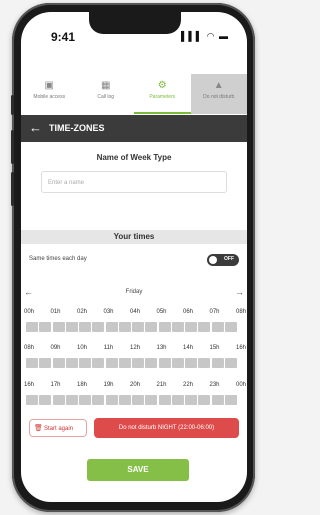 This screenshot has width=320, height=515. What do you see at coordinates (49, 94) in the screenshot?
I see `tab-mobile-access: ▣ Mobile access` at bounding box center [49, 94].